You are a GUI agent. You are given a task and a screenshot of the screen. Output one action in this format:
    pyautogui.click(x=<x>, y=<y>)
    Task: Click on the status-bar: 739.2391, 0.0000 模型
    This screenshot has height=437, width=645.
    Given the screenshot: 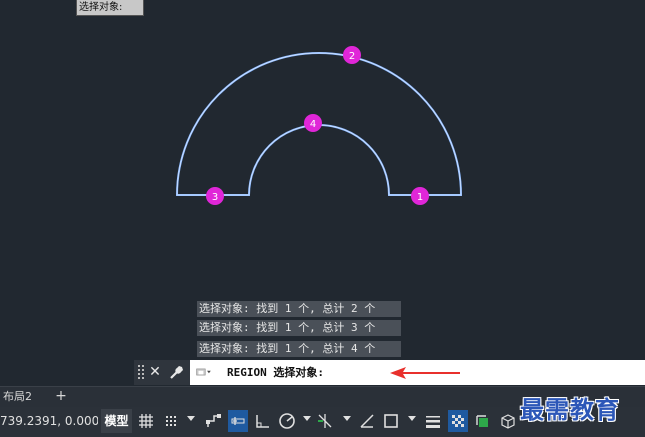 What is the action you would take?
    pyautogui.click(x=322, y=422)
    